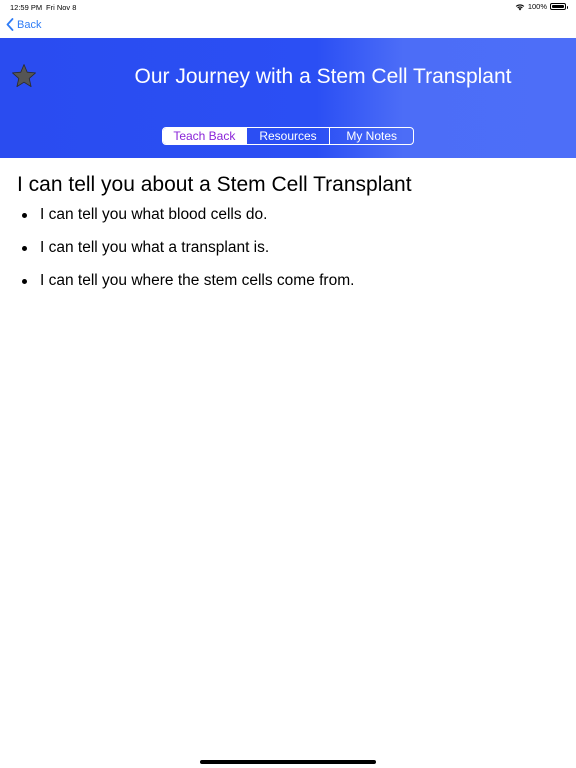  I want to click on list-item: I can tell you what blood cells do., so click(177, 220).